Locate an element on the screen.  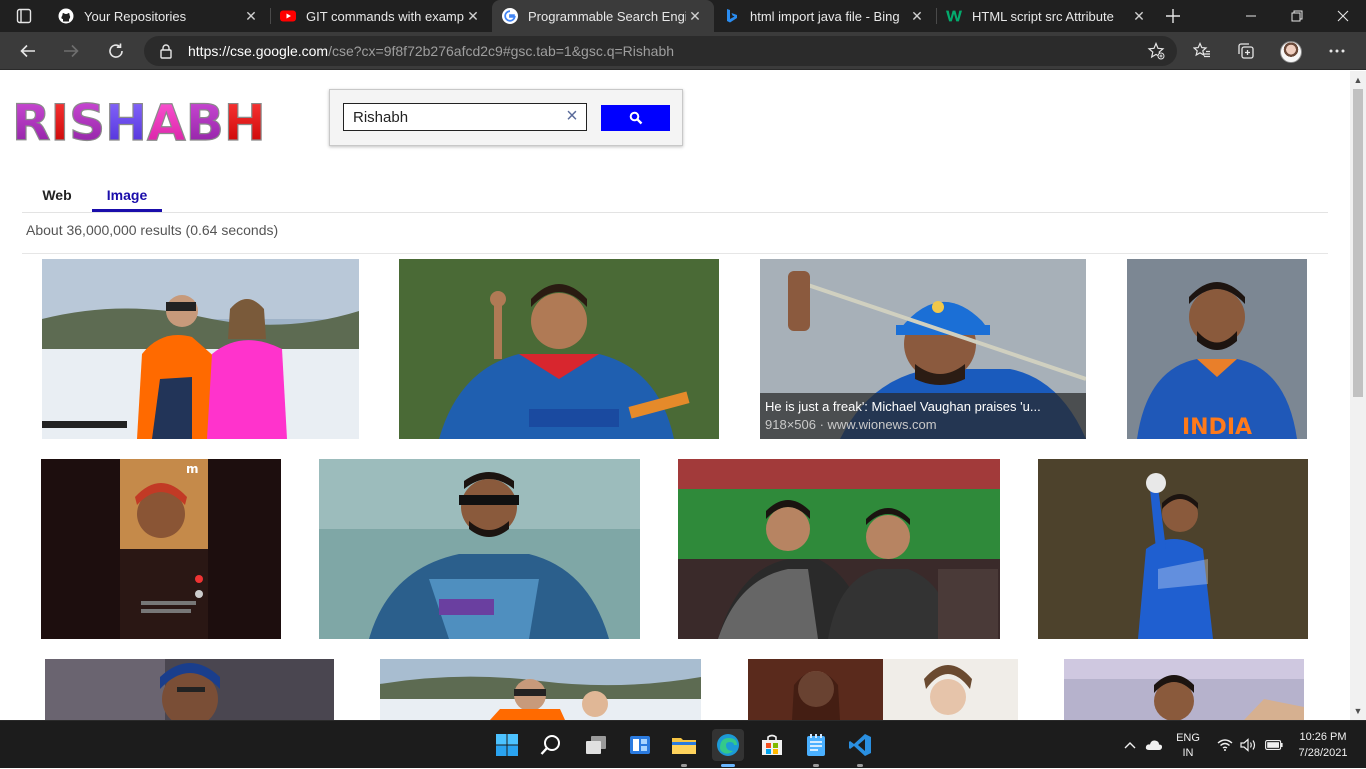
image-caption-meta: 918×506 · www.wionews.com is located at coordinates (851, 424).